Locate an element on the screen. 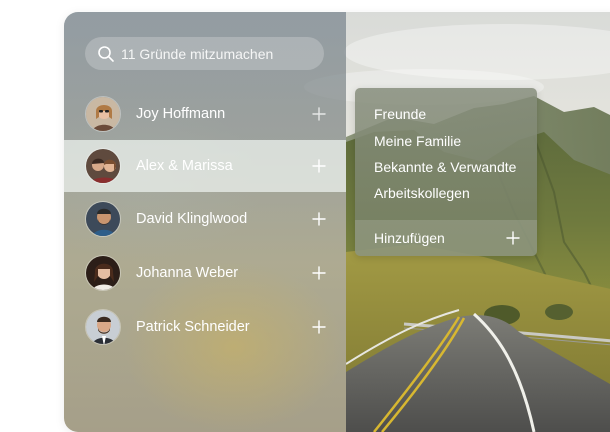 This screenshot has width=610, height=432. add-group-row: Hinzufügen is located at coordinates (446, 238).